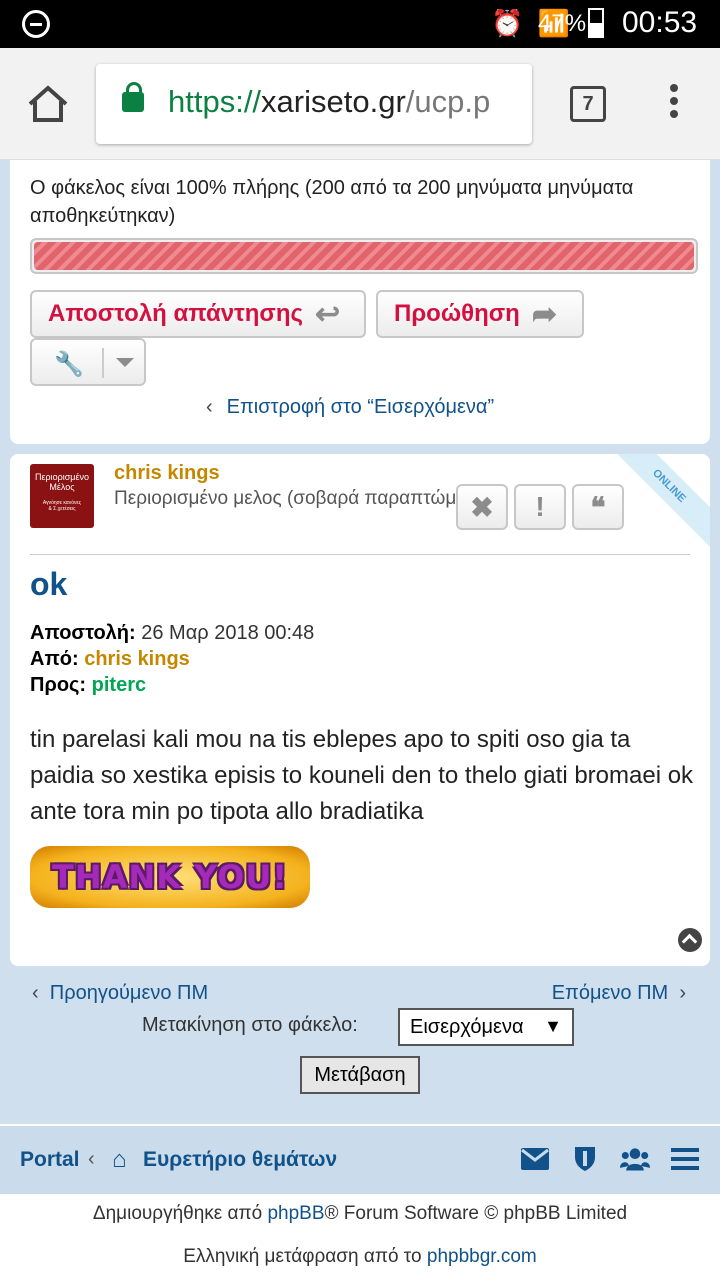 This screenshot has width=720, height=1280. I want to click on back-to-inbox-link: ‹ Επιστροφή στο “Εισερχόμενα”, so click(350, 407).